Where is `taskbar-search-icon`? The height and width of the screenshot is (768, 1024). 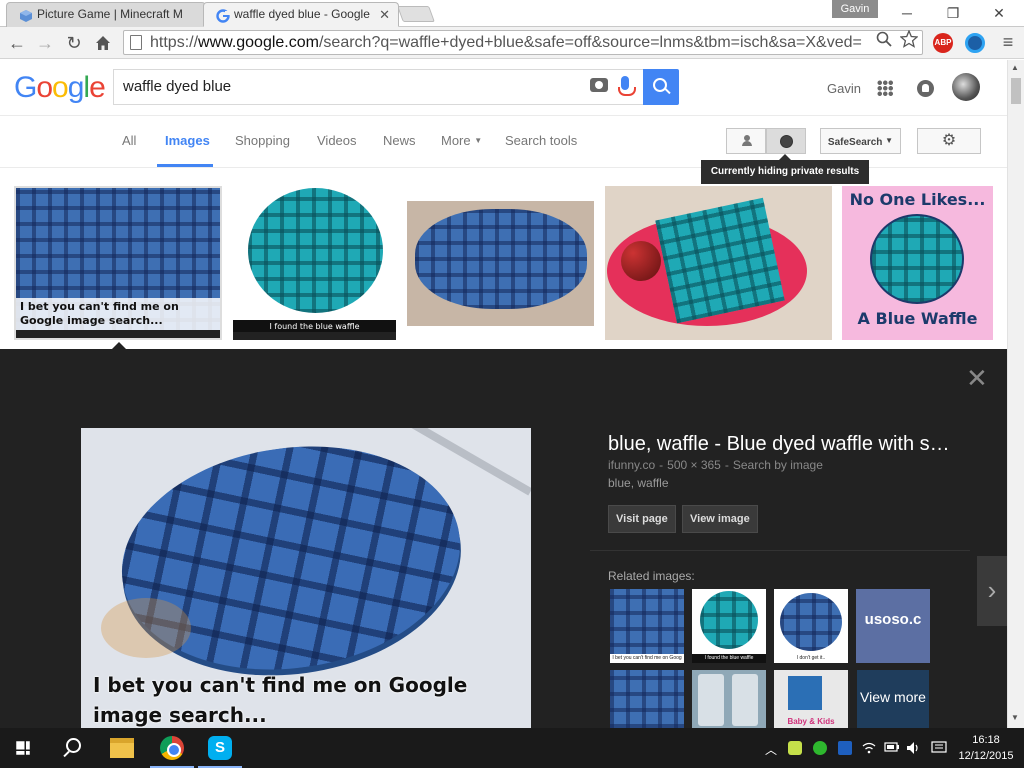 taskbar-search-icon is located at coordinates (74, 748).